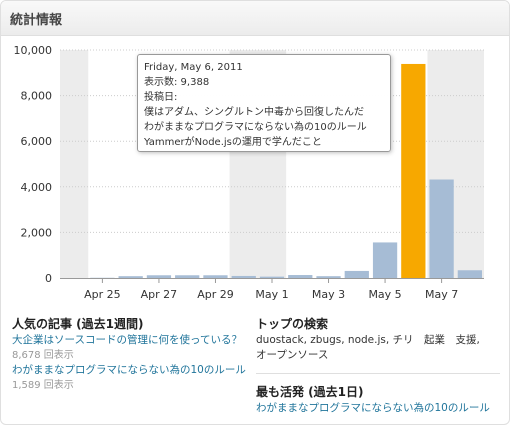  I want to click on x-tick-label: May 3, so click(328, 294).